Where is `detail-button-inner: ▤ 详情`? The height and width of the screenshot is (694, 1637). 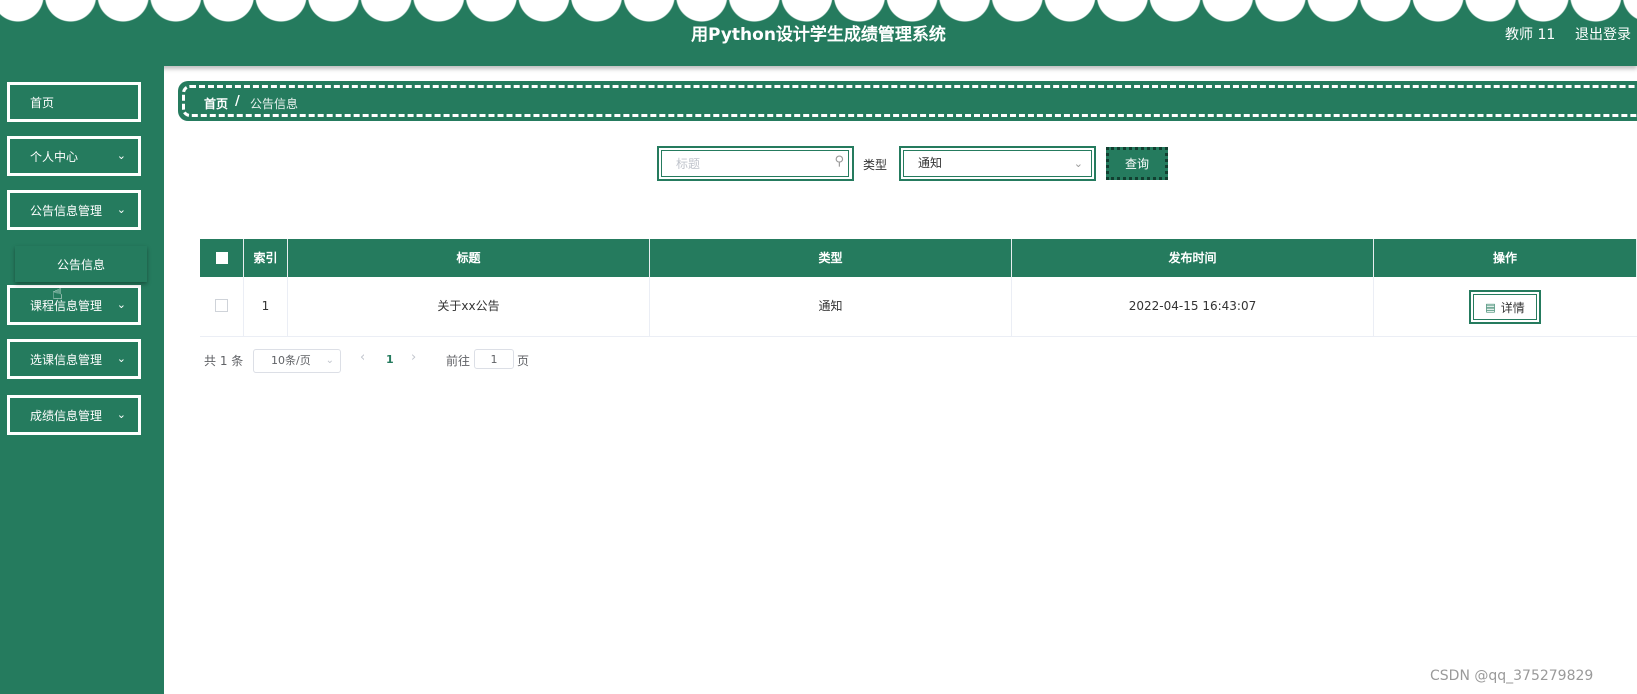
detail-button-inner: ▤ 详情 is located at coordinates (1505, 307).